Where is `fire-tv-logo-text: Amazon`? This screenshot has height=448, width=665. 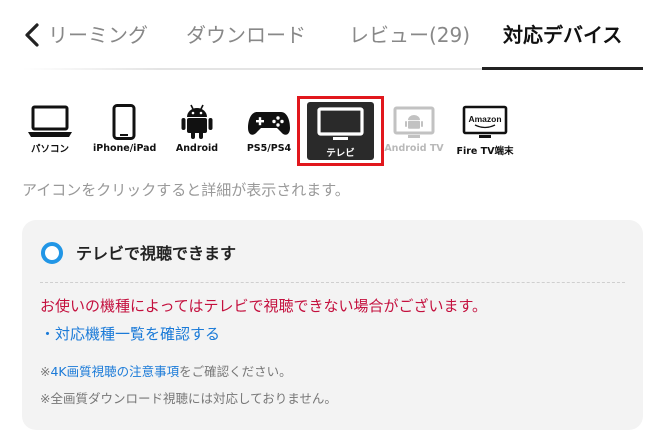
fire-tv-logo-text: Amazon is located at coordinates (484, 119).